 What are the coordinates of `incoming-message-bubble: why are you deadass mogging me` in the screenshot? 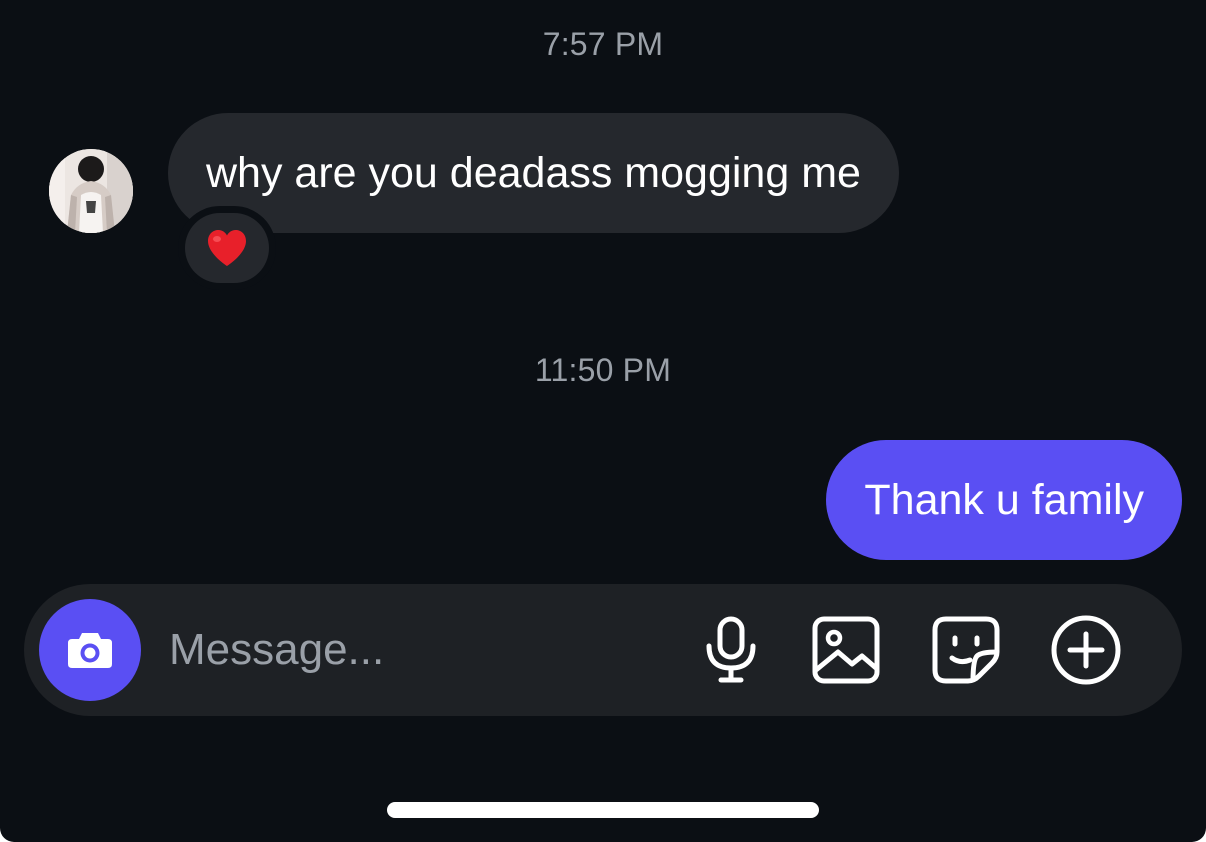 It's located at (533, 173).